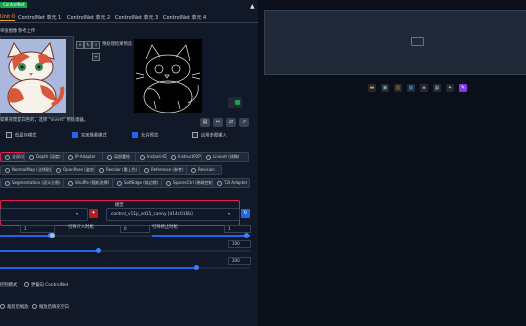 This screenshot has height=326, width=526. Describe the element at coordinates (88, 17) in the screenshot. I see `tab-unit-2: ControlNet 单元 2` at that location.